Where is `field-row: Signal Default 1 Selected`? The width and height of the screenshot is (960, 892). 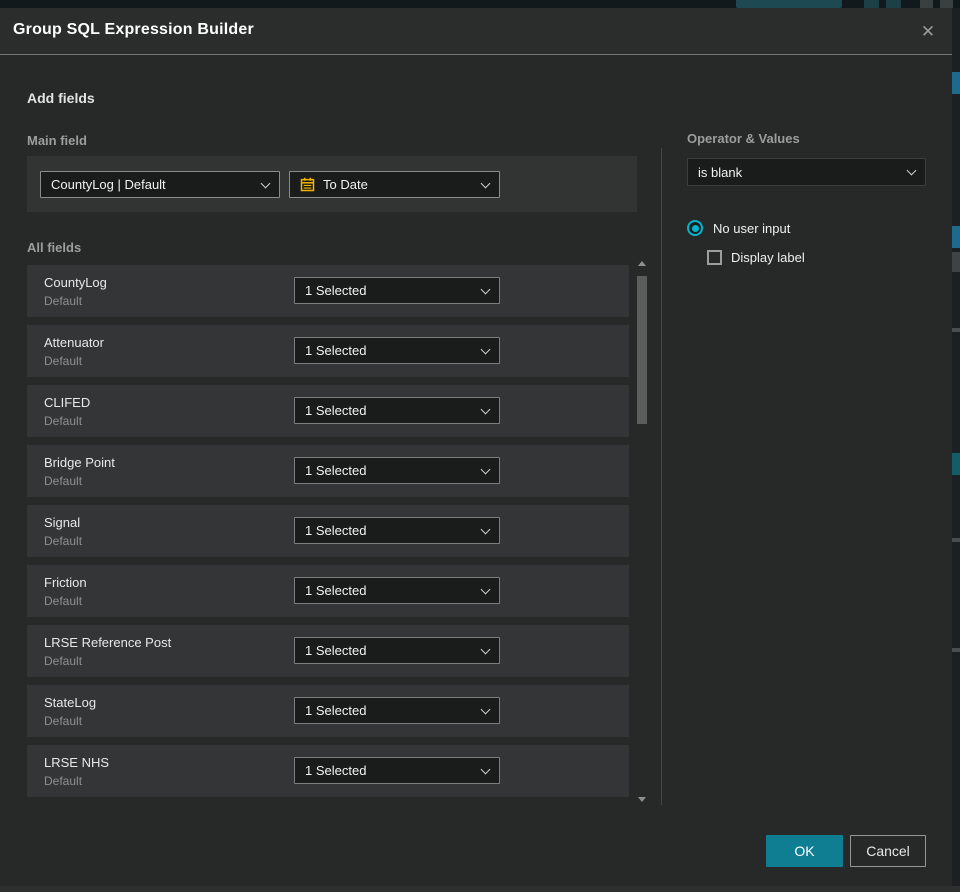
field-row: Signal Default 1 Selected is located at coordinates (328, 531).